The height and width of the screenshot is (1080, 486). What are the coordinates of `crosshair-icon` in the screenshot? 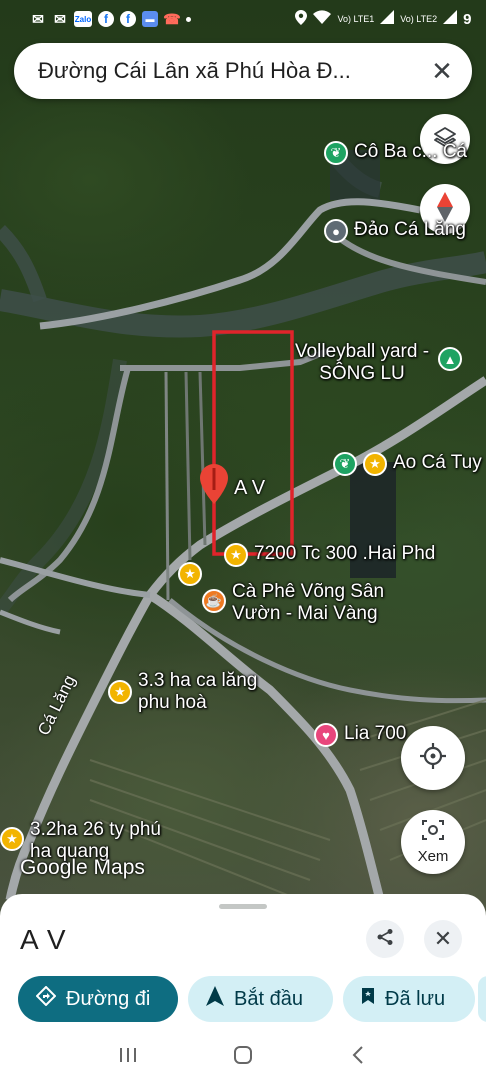 It's located at (433, 758).